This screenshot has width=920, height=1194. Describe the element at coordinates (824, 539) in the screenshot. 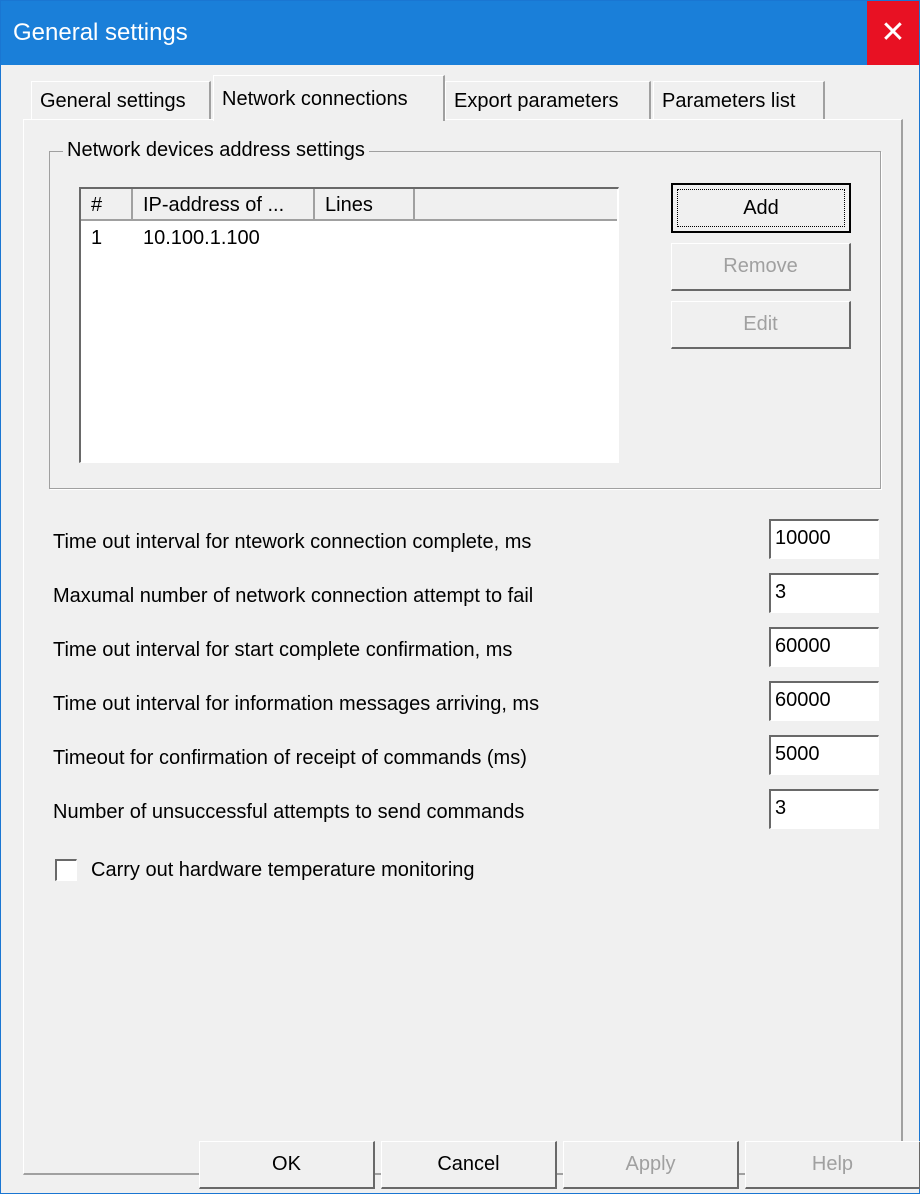

I see `timeout-connection-field: 10000` at that location.